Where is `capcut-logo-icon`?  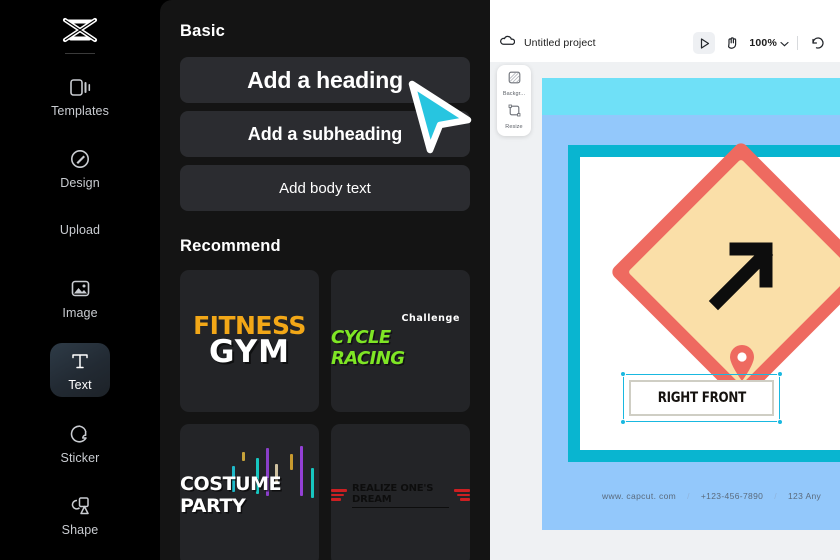 capcut-logo-icon is located at coordinates (80, 29).